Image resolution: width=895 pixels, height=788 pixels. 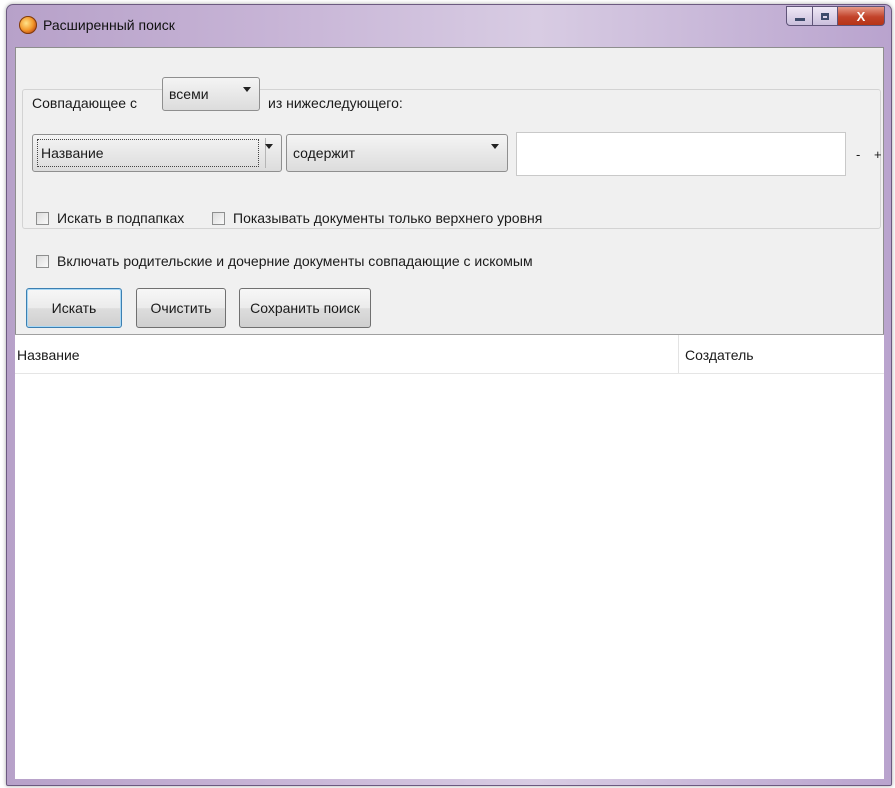 What do you see at coordinates (28, 25) in the screenshot?
I see `firefox-icon` at bounding box center [28, 25].